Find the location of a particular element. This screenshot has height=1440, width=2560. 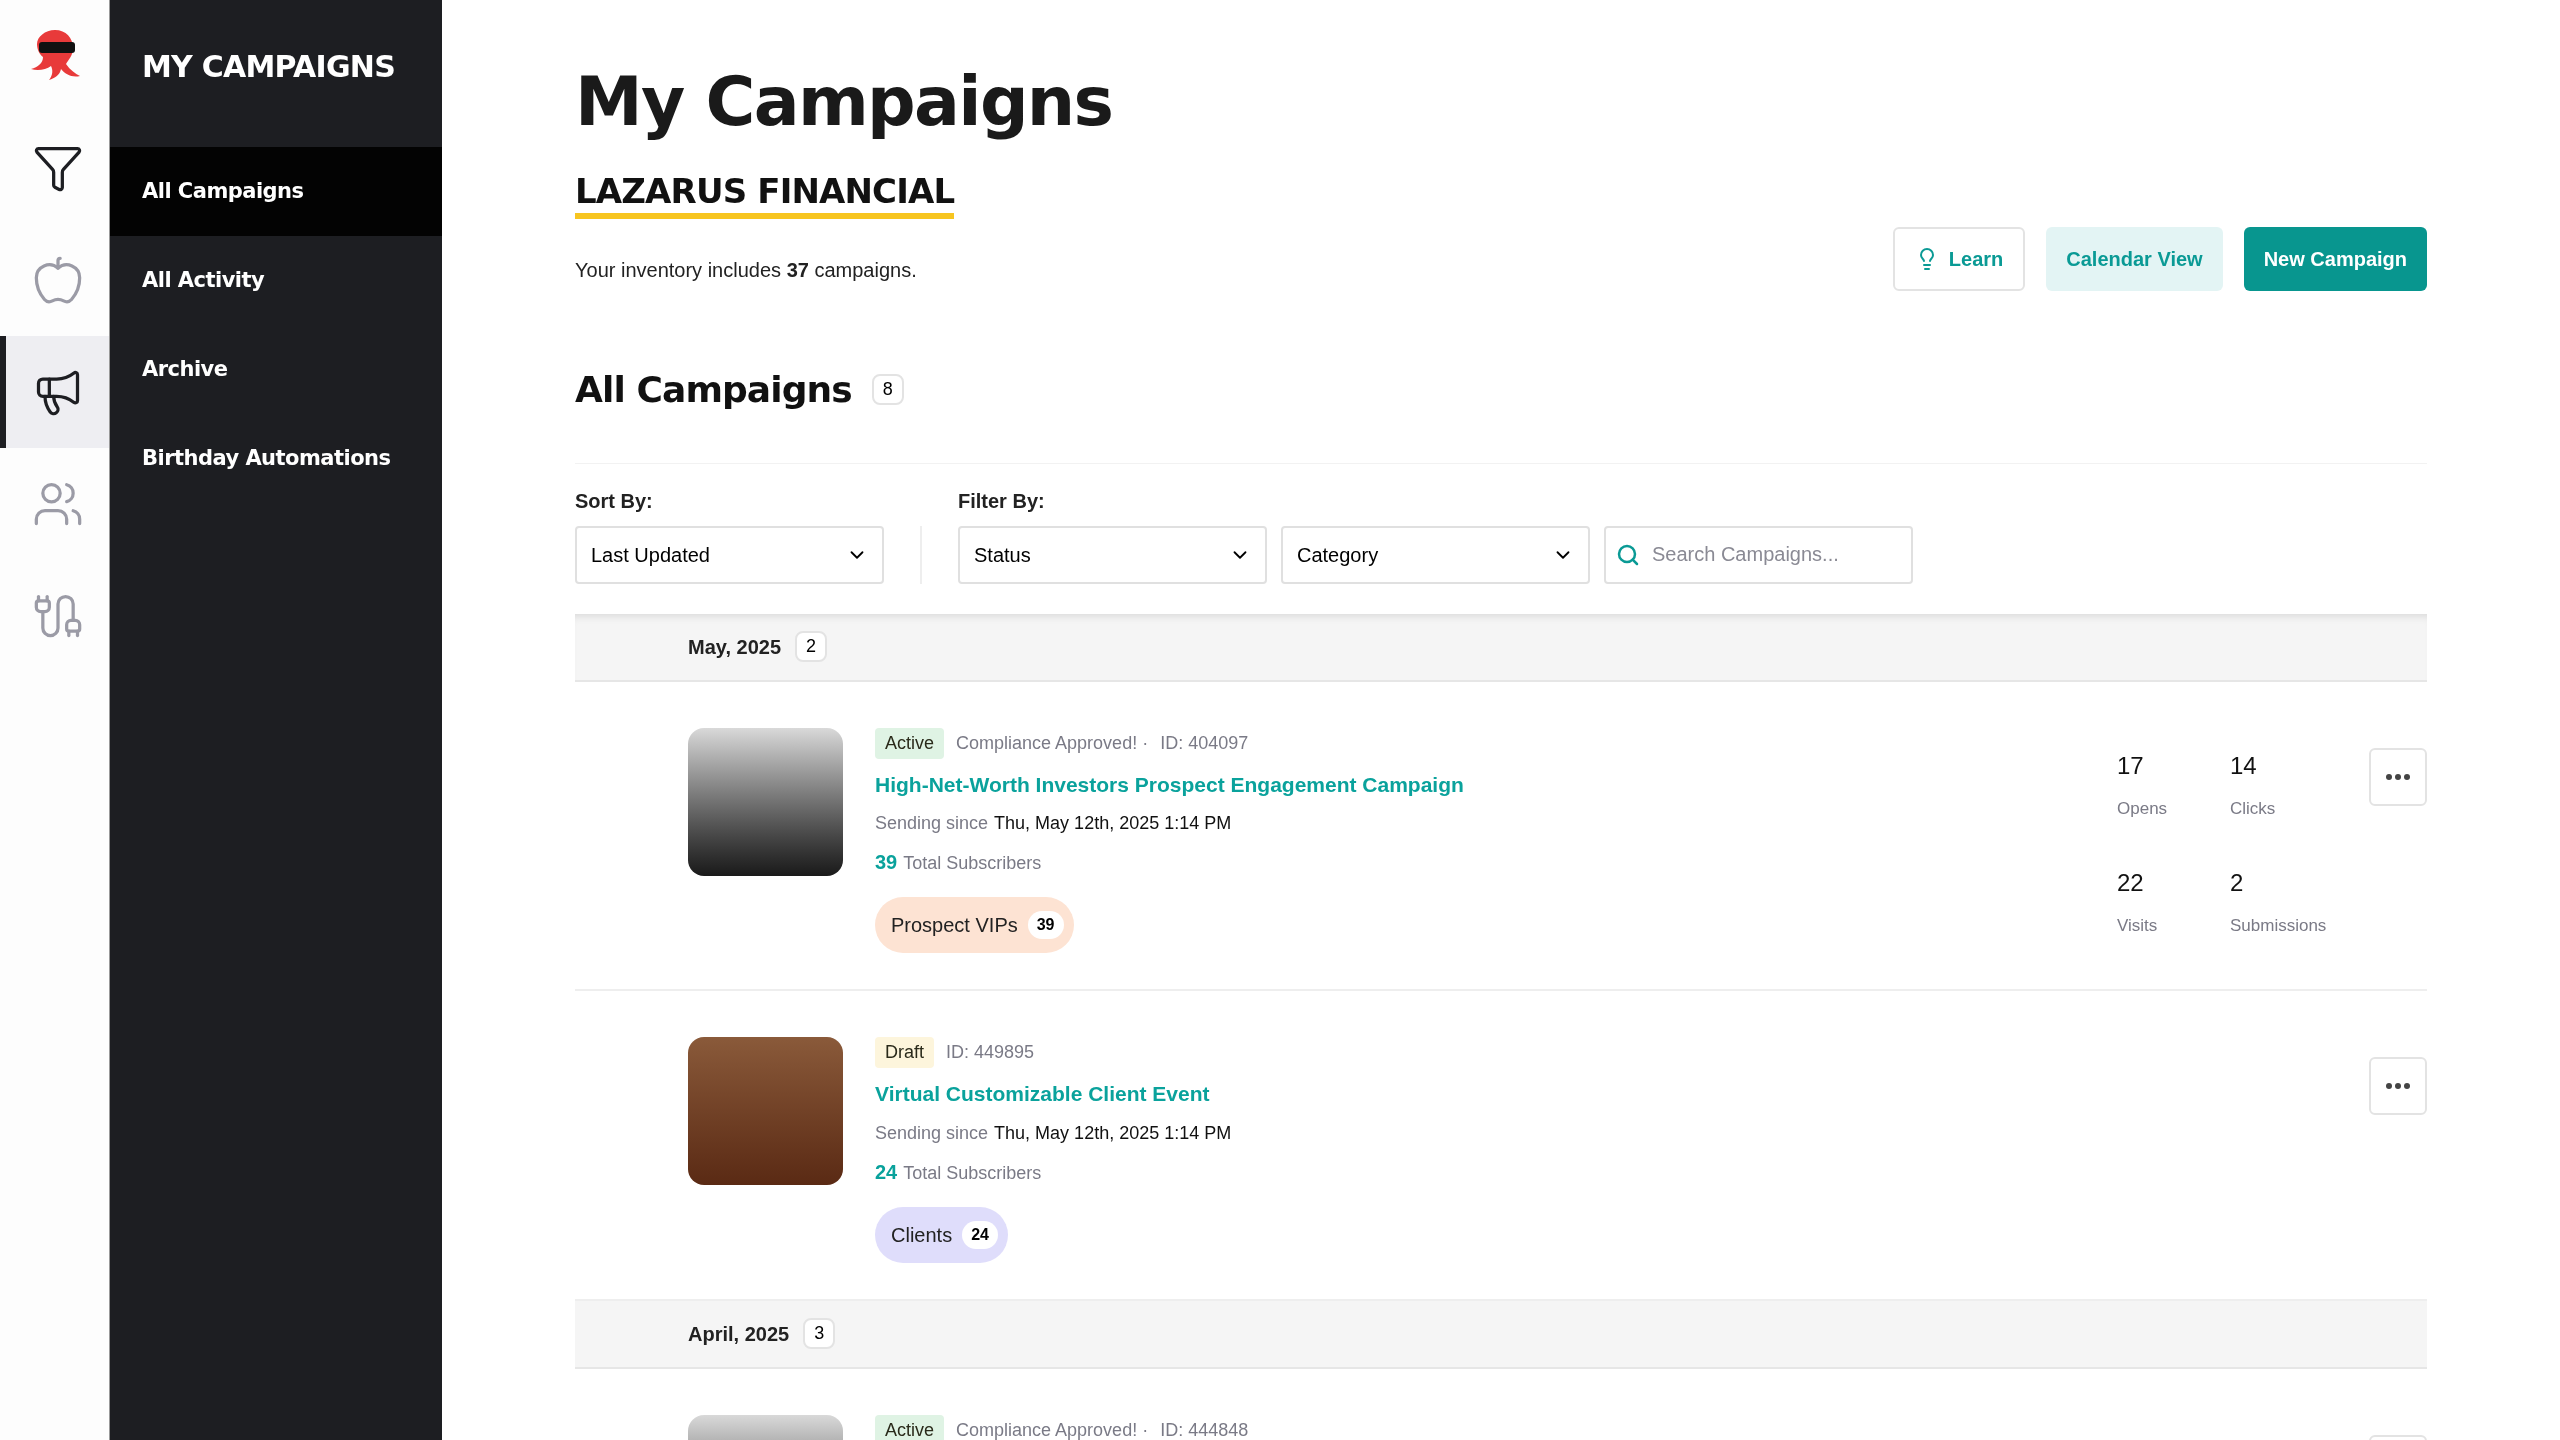

sort-label: Sort By: is located at coordinates (614, 501).